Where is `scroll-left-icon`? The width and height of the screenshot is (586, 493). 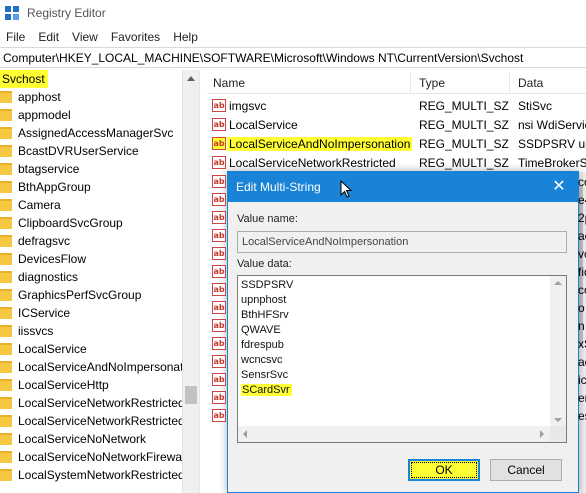
scroll-left-icon is located at coordinates (245, 434).